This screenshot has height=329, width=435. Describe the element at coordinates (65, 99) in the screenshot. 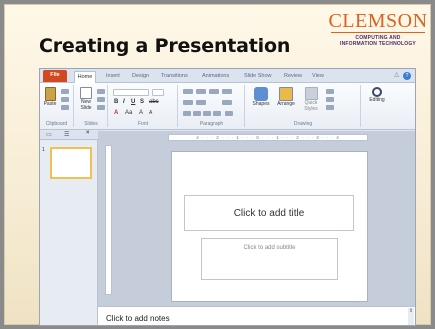

I see `copy-icon` at that location.